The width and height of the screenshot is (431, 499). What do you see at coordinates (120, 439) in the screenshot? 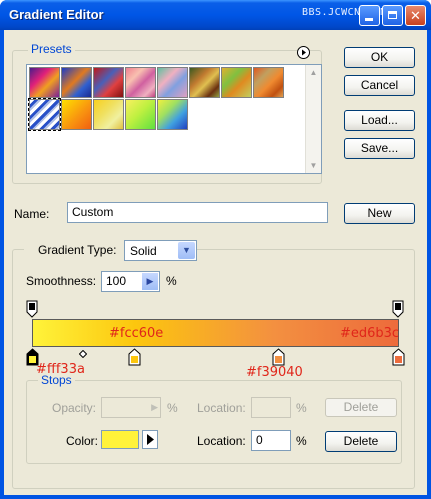
I see `color-swatch` at bounding box center [120, 439].